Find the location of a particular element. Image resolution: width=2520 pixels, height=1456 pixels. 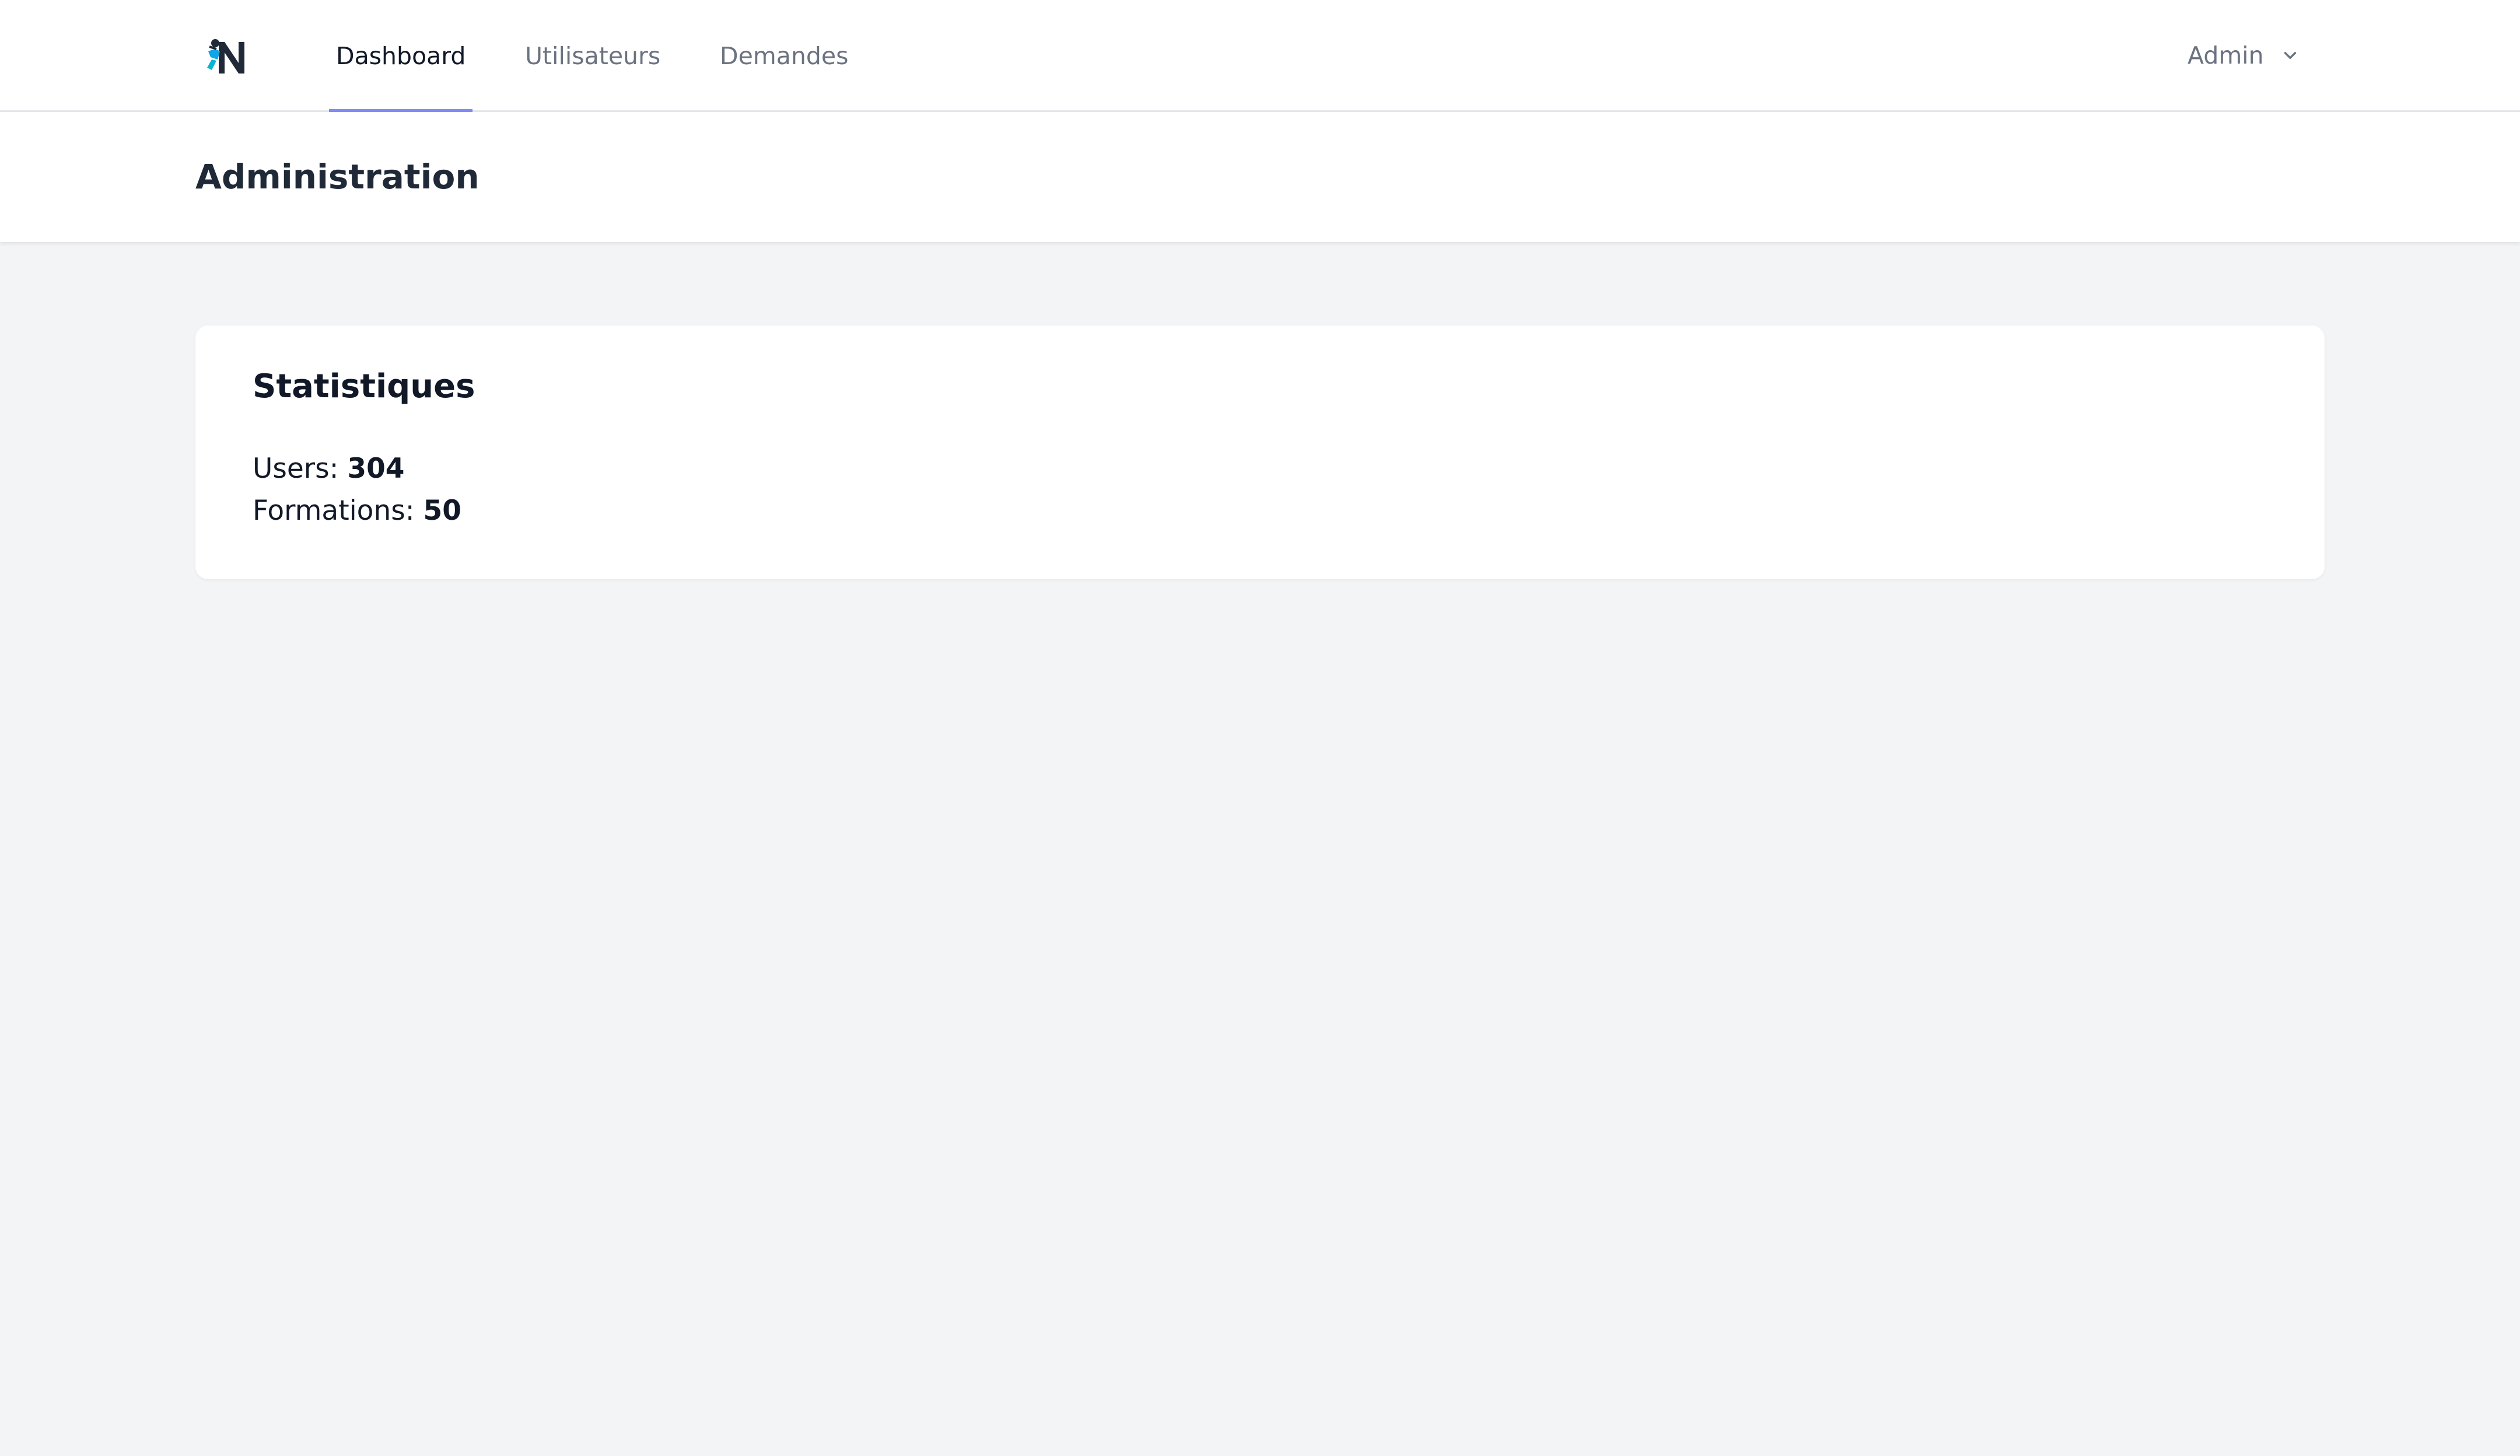

top-navigation: Dashboard Utilisateurs Demandes Admin is located at coordinates (1260, 57).